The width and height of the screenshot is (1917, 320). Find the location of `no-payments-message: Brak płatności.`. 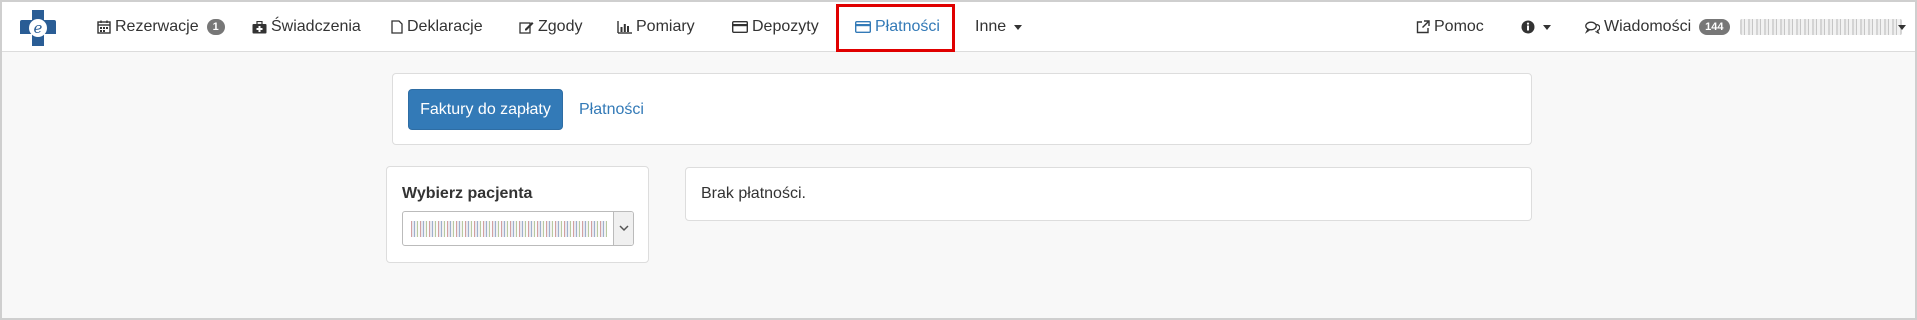

no-payments-message: Brak płatności. is located at coordinates (753, 193).